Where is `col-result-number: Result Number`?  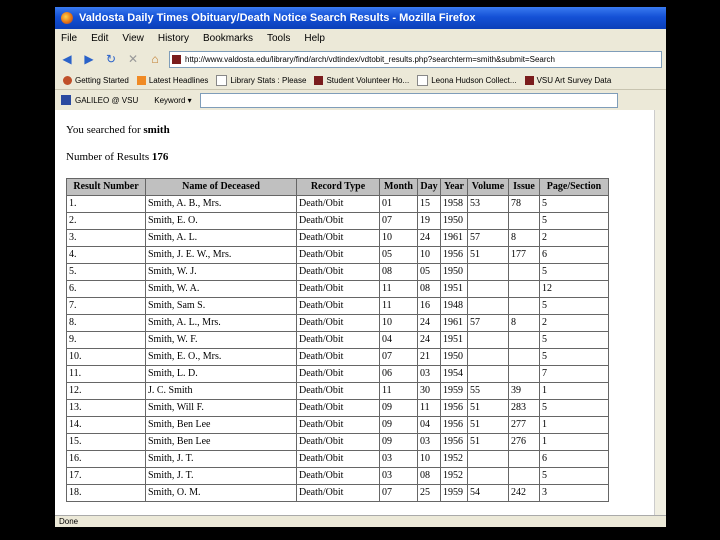 col-result-number: Result Number is located at coordinates (106, 187).